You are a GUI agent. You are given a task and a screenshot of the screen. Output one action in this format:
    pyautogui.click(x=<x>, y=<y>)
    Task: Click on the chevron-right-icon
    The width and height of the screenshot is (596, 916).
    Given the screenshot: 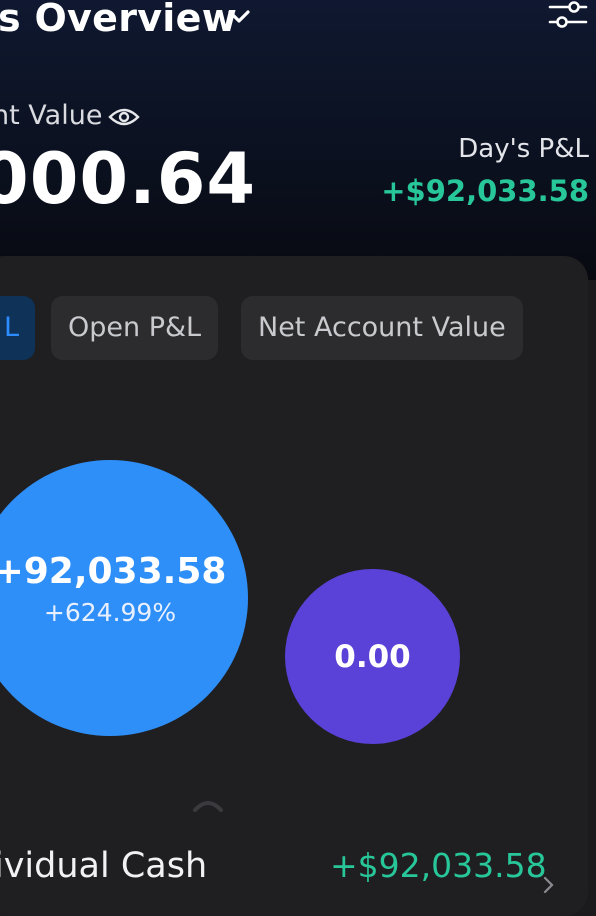 What is the action you would take?
    pyautogui.click(x=549, y=885)
    